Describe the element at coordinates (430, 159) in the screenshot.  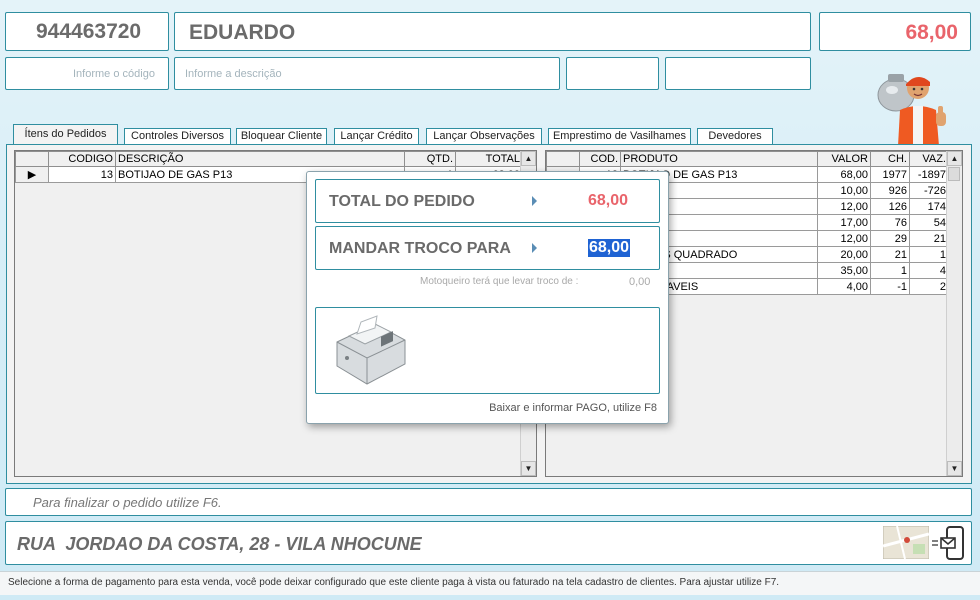
I see `col-qtd: QTD.` at that location.